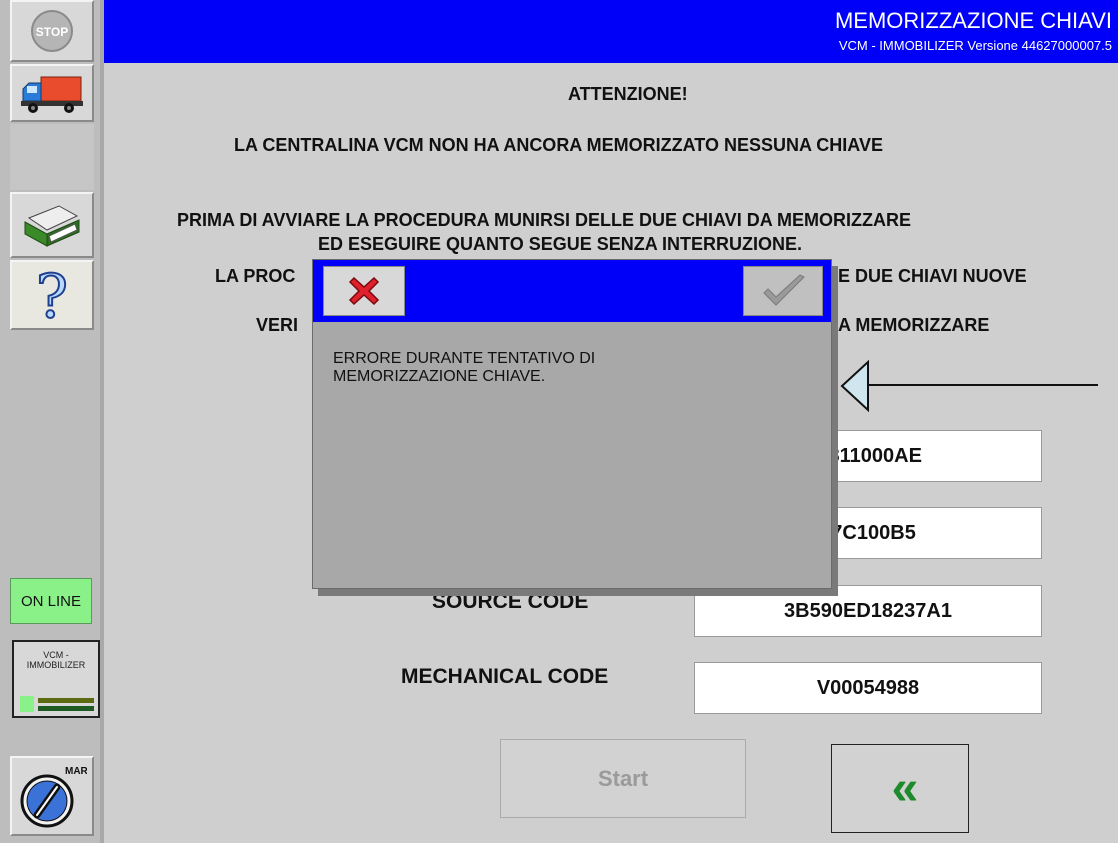  I want to click on dialog-confirm-button, so click(783, 291).